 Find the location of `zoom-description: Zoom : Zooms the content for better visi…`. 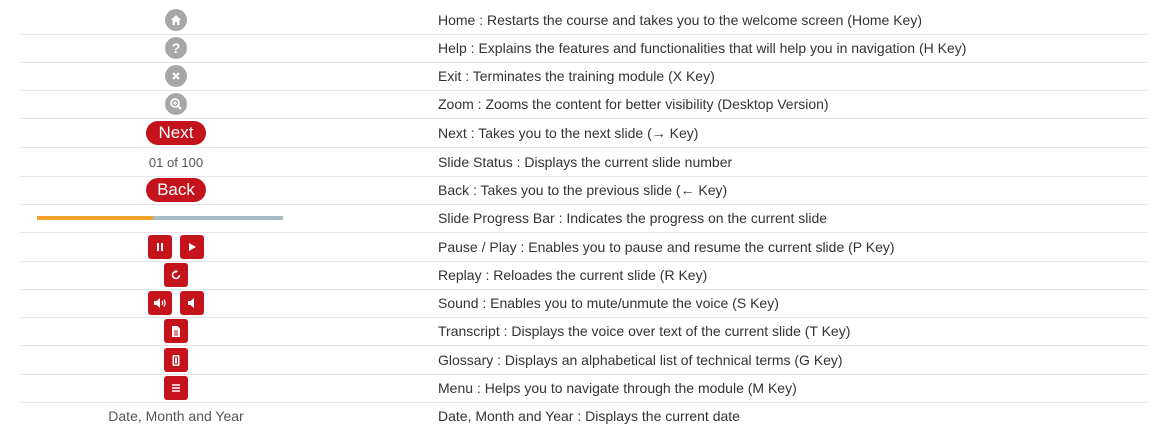

zoom-description: Zoom : Zooms the content for better visi… is located at coordinates (633, 104).